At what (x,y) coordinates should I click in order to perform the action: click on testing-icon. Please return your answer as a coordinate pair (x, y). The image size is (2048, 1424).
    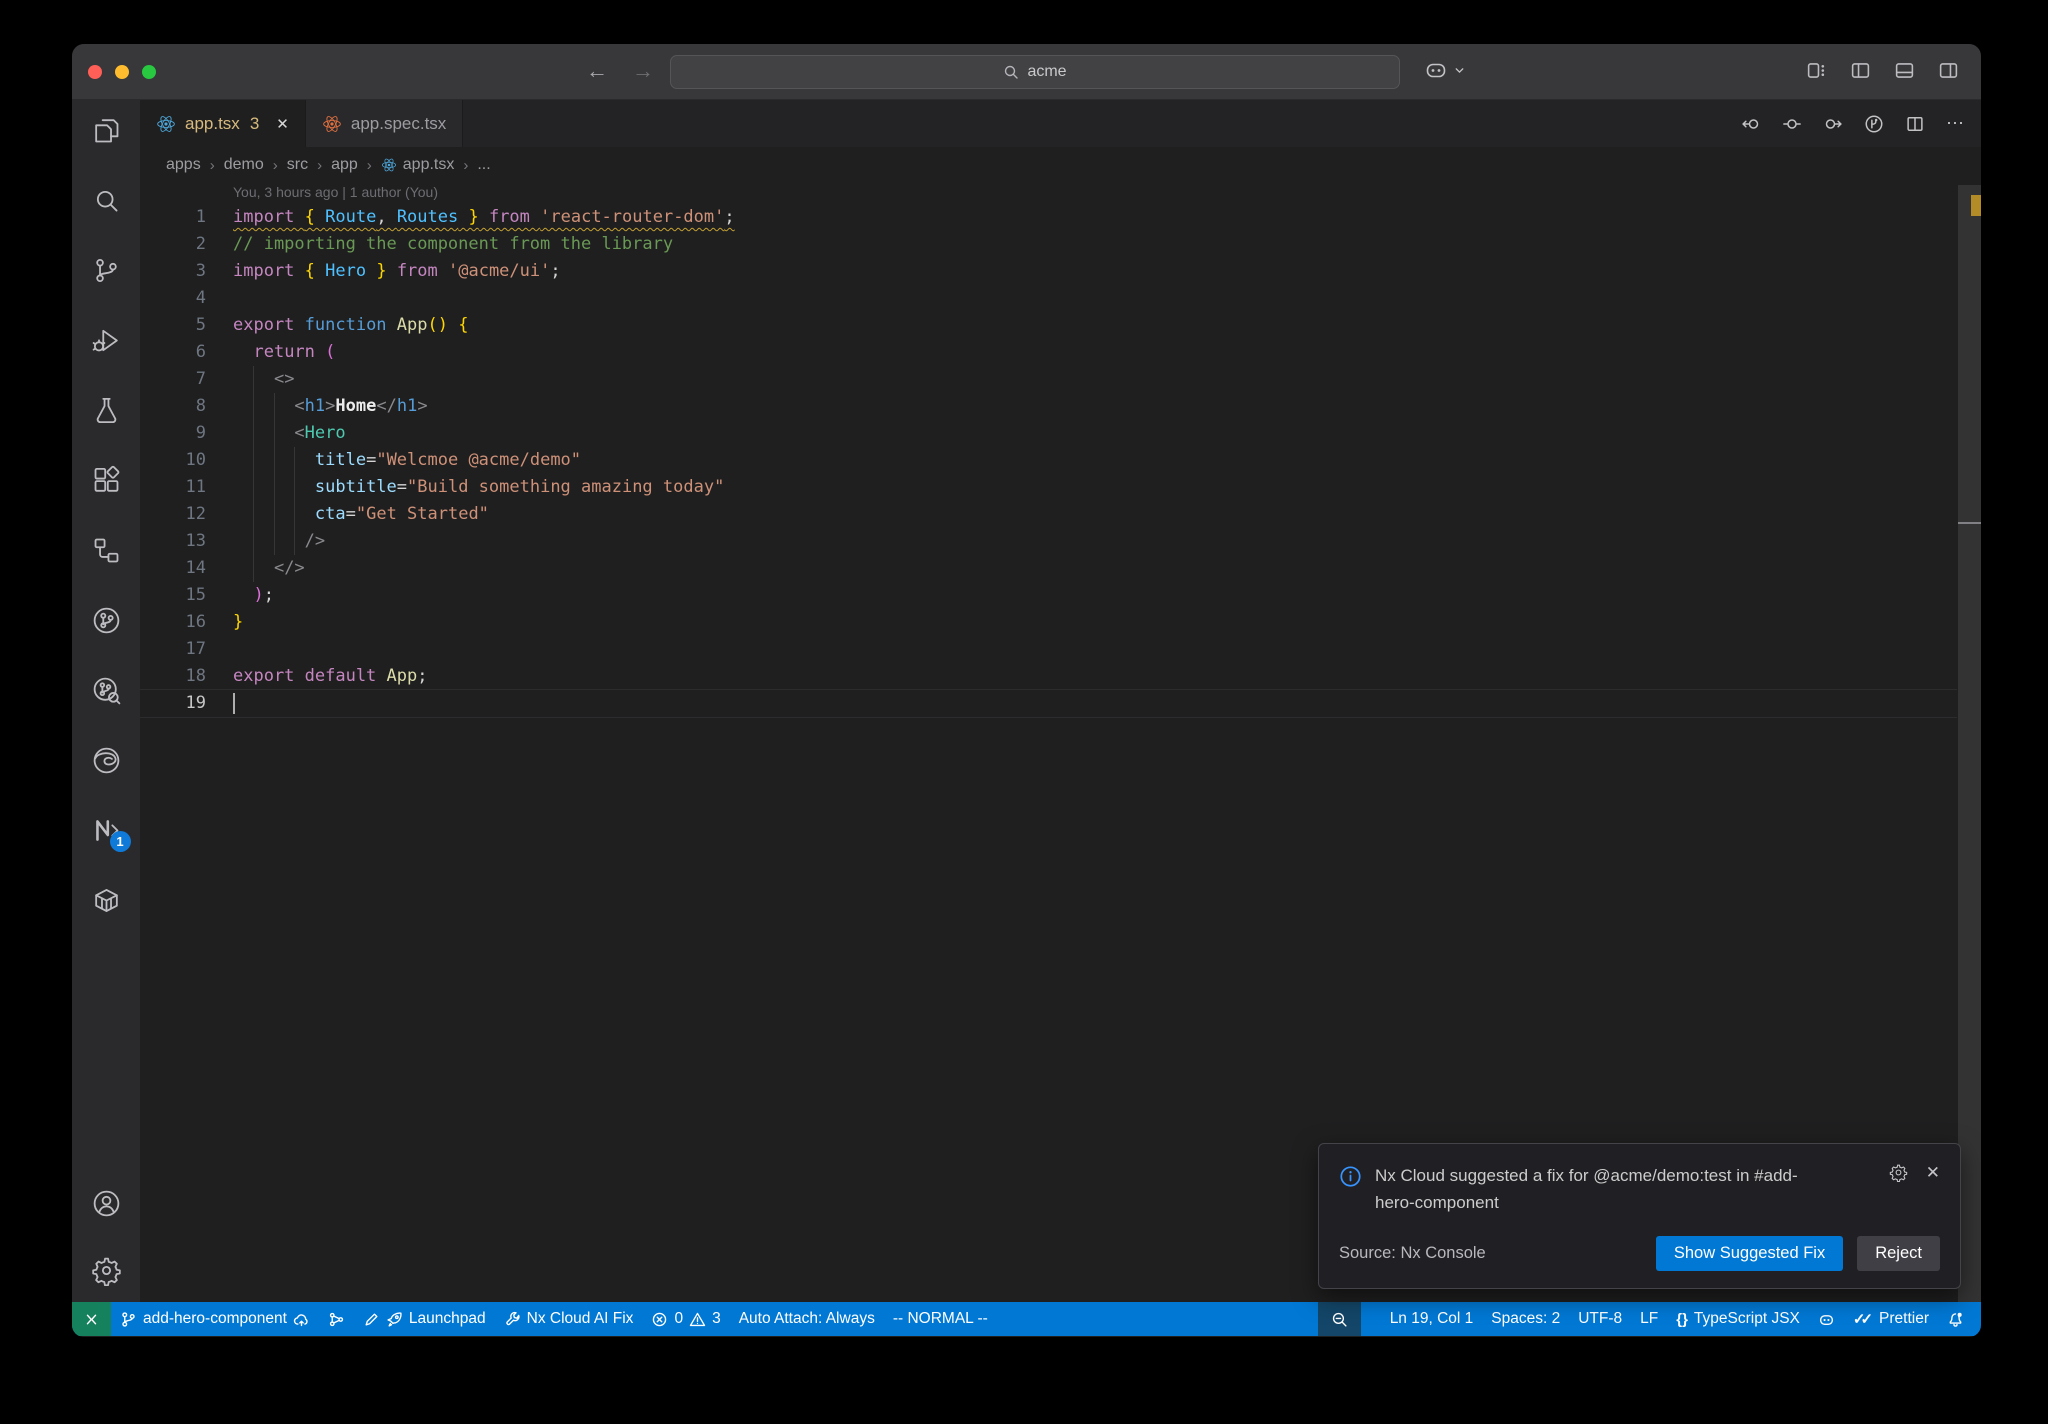
    Looking at the image, I should click on (106, 410).